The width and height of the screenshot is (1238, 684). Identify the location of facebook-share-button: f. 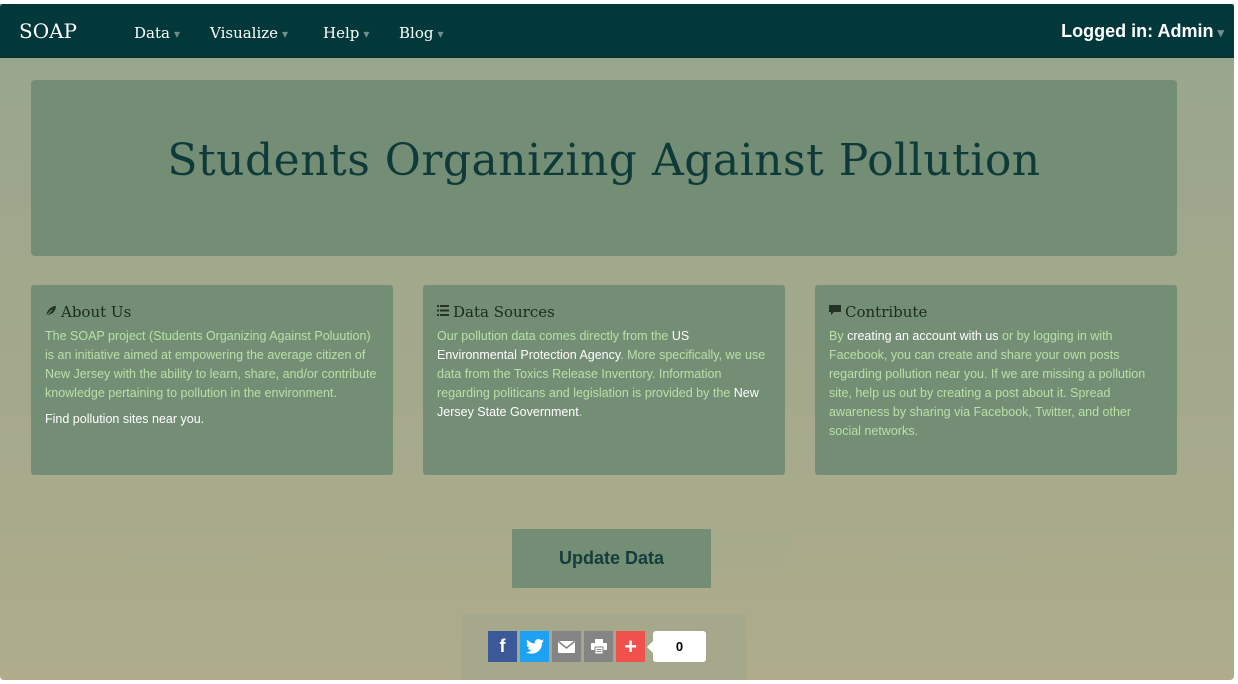
(502, 646).